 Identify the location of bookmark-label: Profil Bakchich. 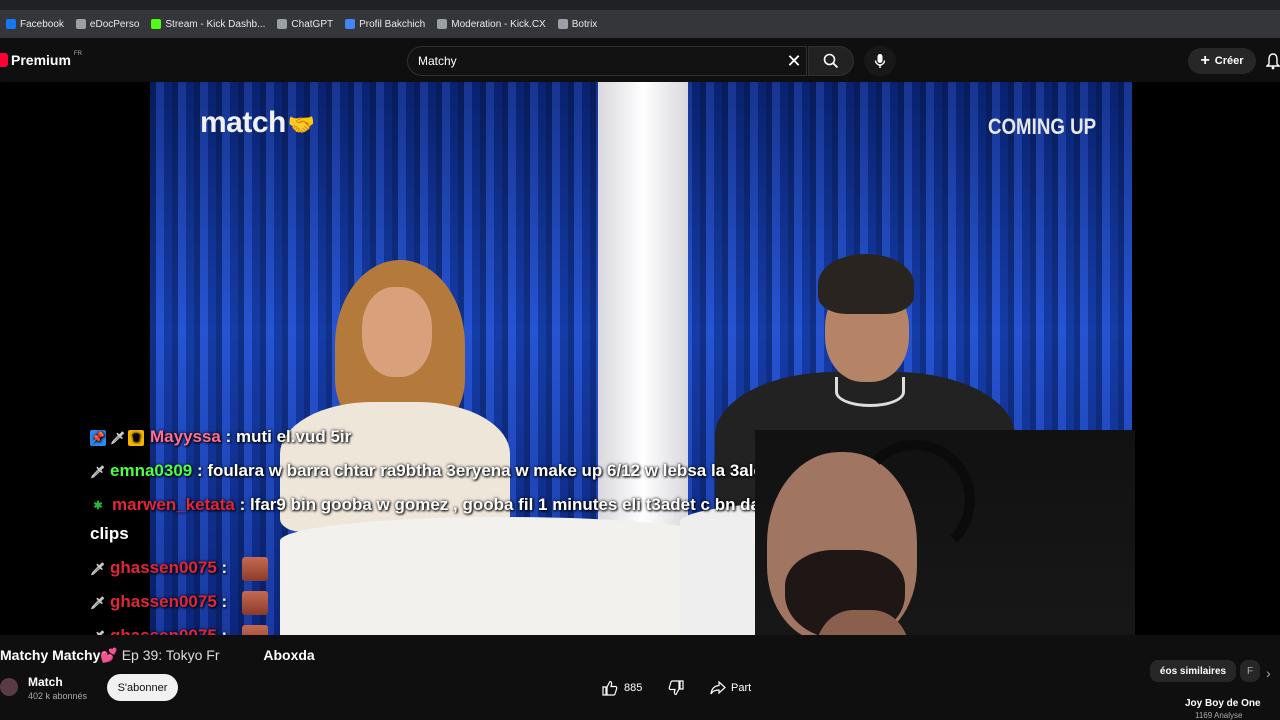
(392, 24).